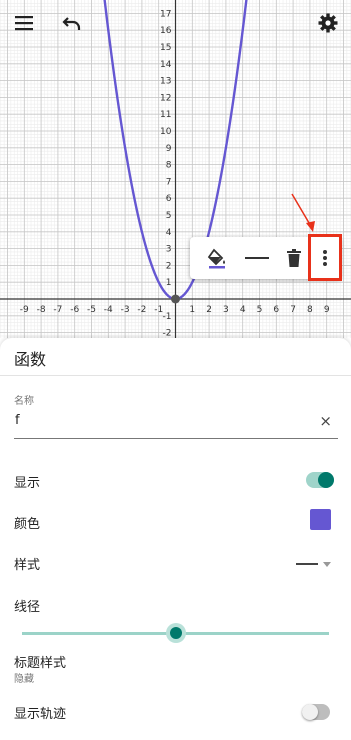  Describe the element at coordinates (310, 310) in the screenshot. I see `x-tick-label: 8` at that location.